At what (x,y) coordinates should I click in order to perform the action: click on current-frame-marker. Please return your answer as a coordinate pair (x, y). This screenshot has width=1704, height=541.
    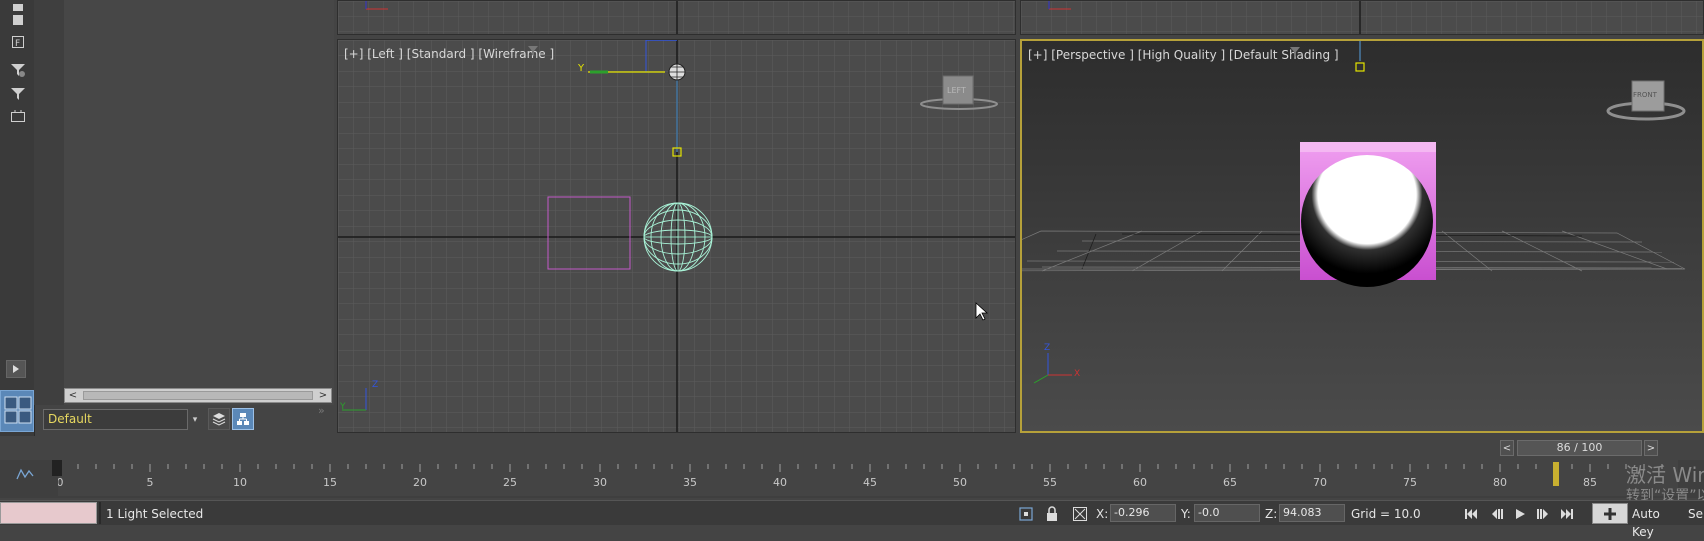
    Looking at the image, I should click on (1556, 474).